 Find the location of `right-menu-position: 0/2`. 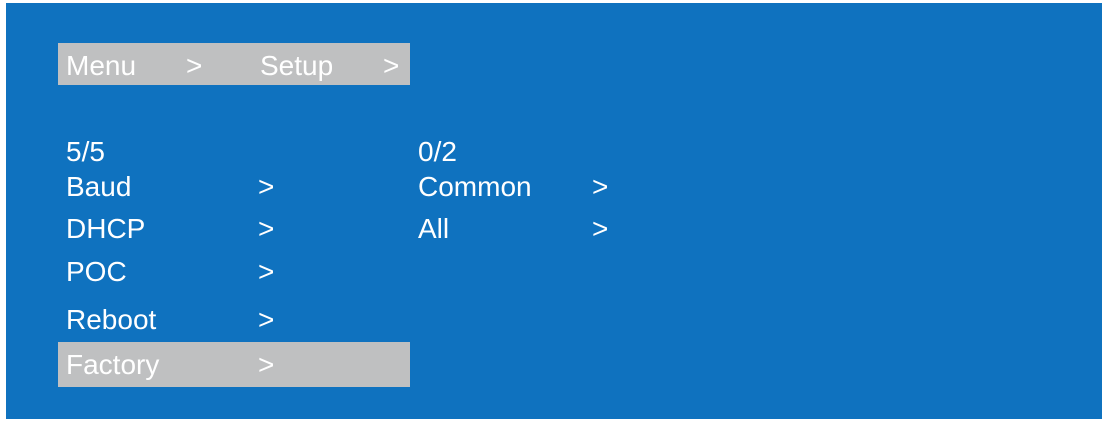

right-menu-position: 0/2 is located at coordinates (437, 151).